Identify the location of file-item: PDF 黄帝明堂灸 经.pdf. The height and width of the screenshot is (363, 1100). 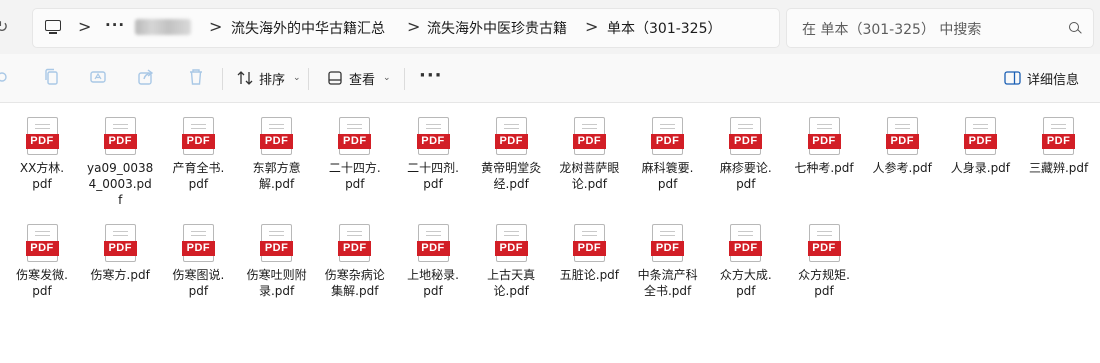
(511, 163).